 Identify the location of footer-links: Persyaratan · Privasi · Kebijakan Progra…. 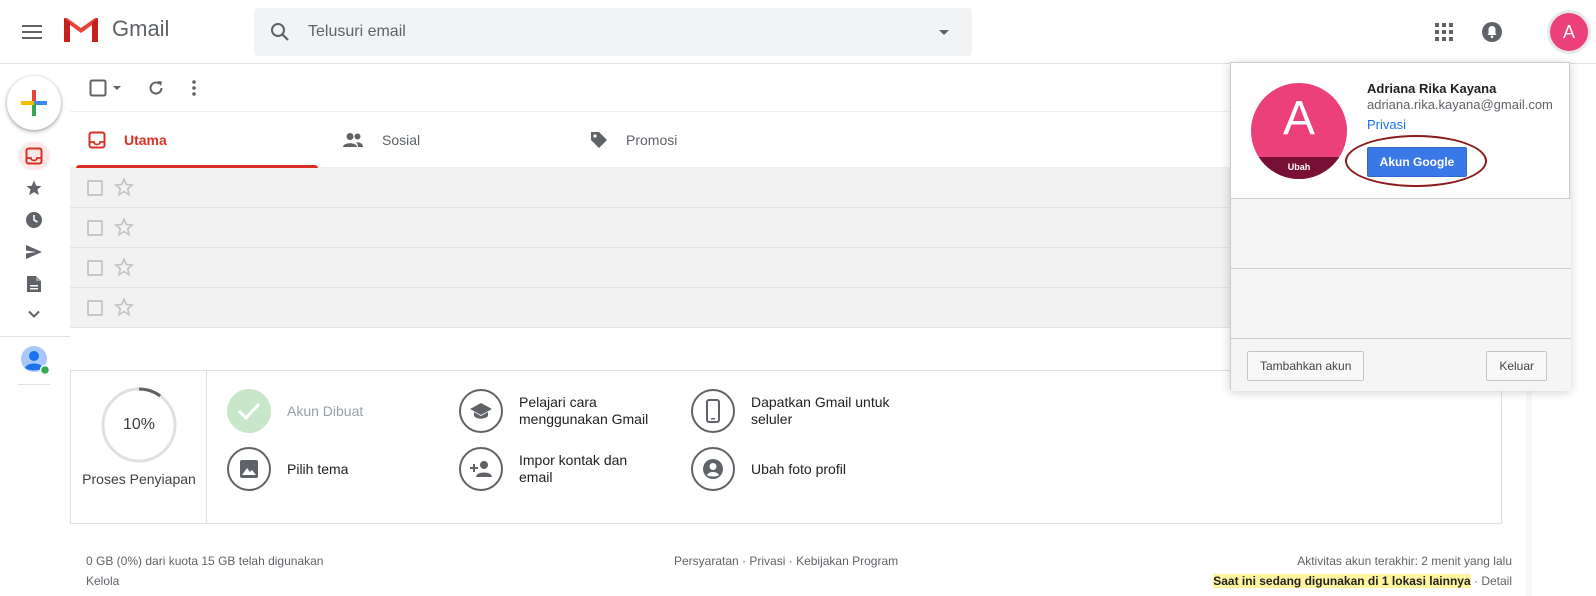
(786, 561).